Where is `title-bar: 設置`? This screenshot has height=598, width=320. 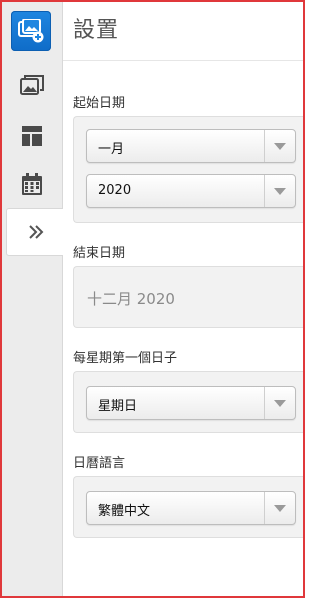
title-bar: 設置 is located at coordinates (183, 31).